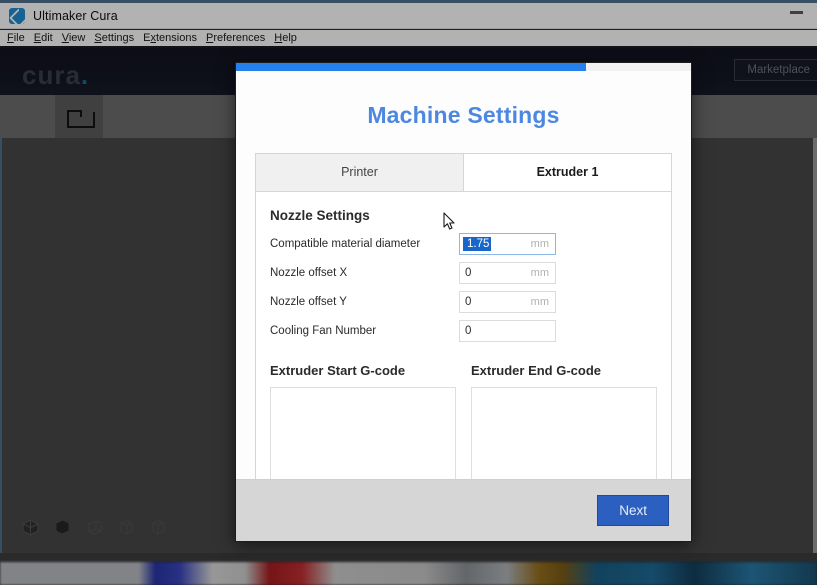 This screenshot has height=585, width=817. I want to click on nozzle-offset-y-input: 0 mm, so click(507, 302).